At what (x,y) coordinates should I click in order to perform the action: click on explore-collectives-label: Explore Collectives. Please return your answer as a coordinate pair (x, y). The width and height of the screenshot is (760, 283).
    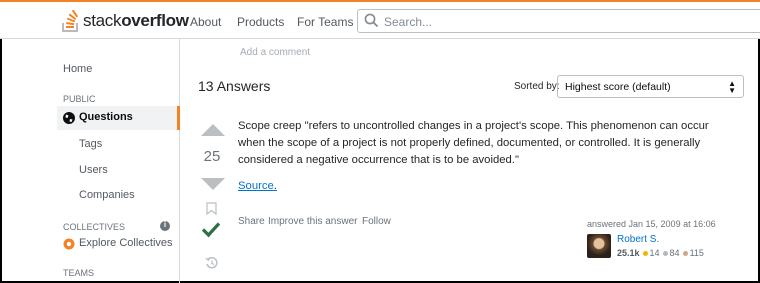
    Looking at the image, I should click on (126, 243).